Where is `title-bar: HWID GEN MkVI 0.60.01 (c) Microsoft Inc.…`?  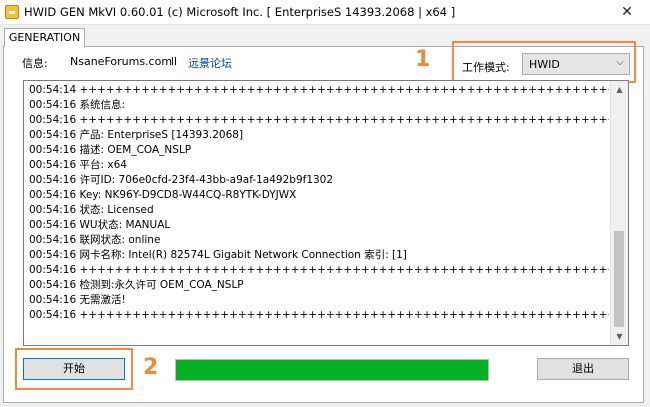
title-bar: HWID GEN MkVI 0.60.01 (c) Microsoft Inc.… is located at coordinates (325, 12).